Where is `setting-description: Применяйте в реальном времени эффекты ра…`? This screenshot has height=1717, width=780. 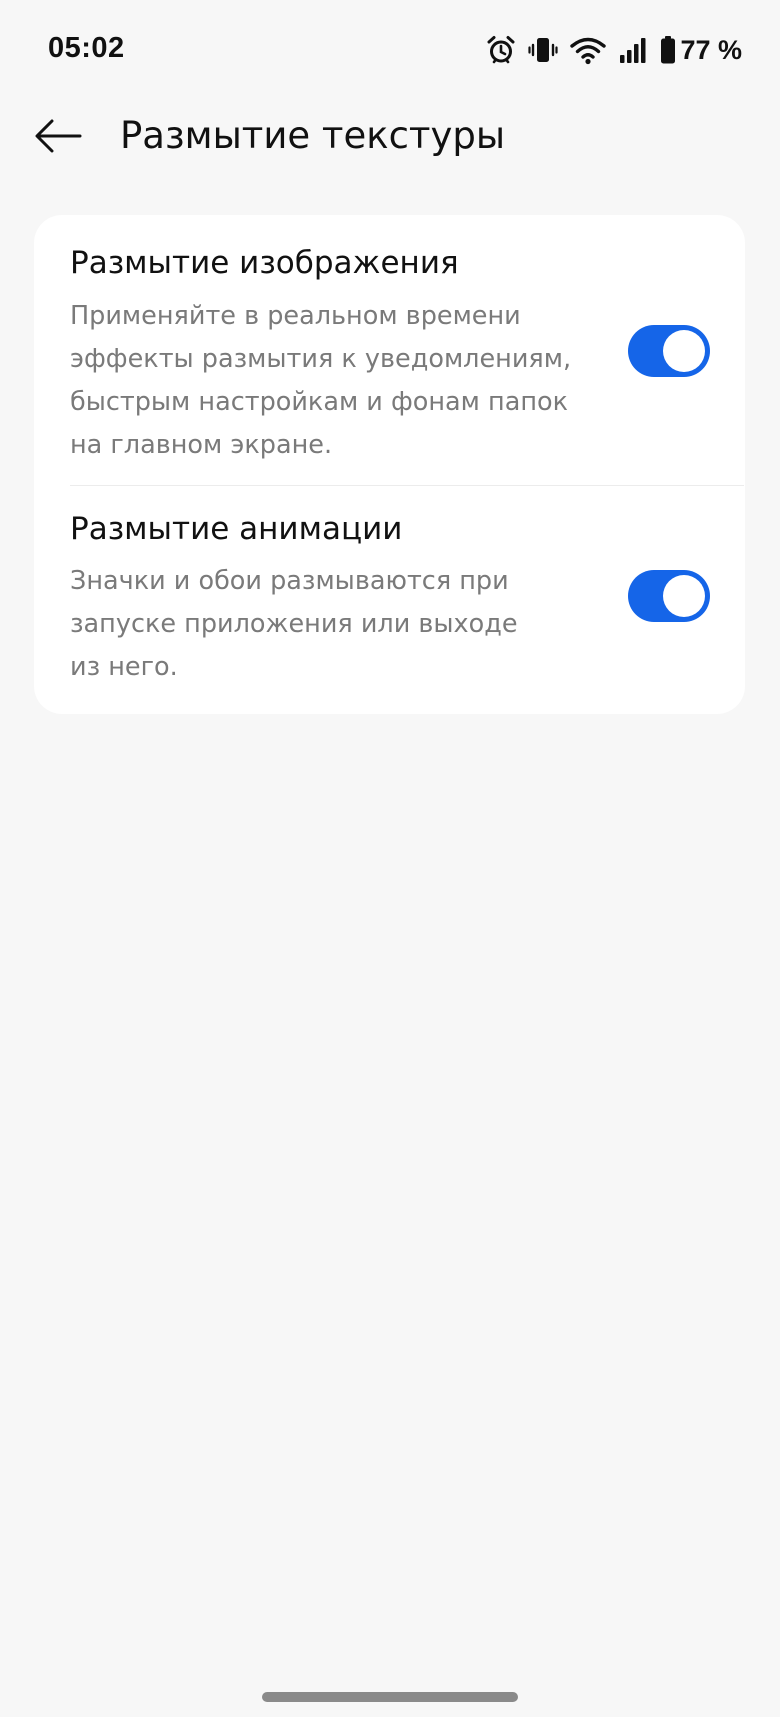 setting-description: Применяйте в реальном времени эффекты ра… is located at coordinates (330, 381).